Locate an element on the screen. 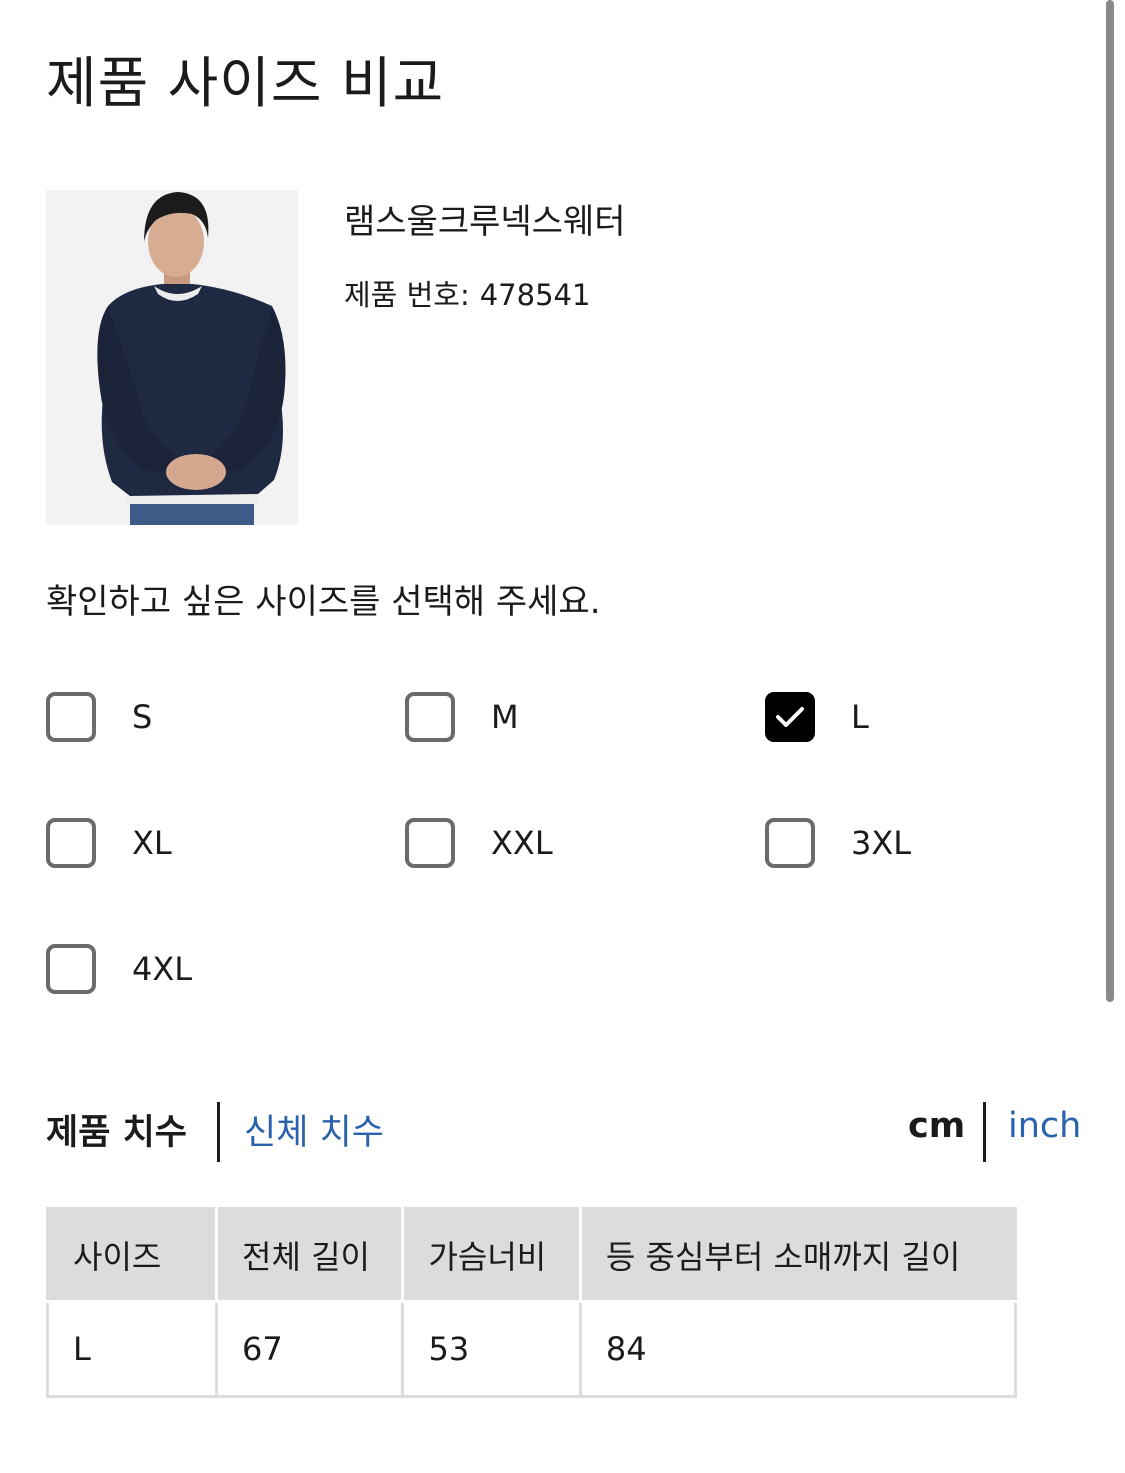  size-option-xxl: XXL is located at coordinates (479, 843).